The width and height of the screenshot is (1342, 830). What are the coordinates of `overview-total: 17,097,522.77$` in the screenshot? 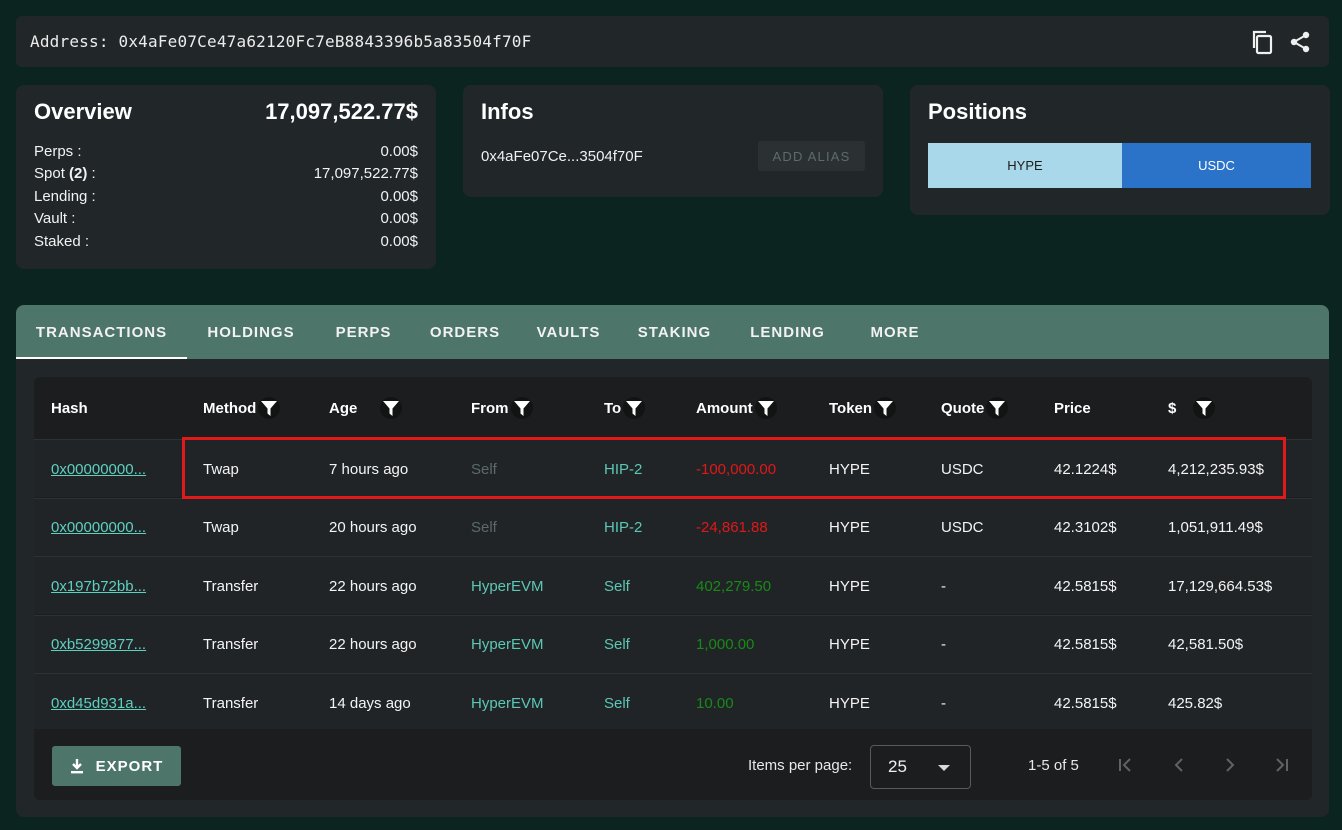 It's located at (341, 111).